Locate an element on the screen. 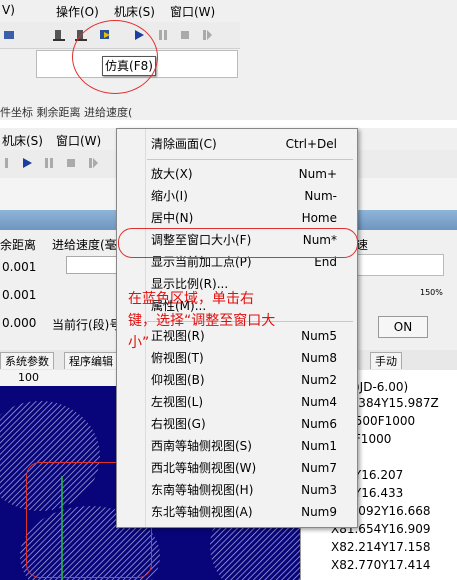 The height and width of the screenshot is (580, 457). feed-slider is located at coordinates (92, 265).